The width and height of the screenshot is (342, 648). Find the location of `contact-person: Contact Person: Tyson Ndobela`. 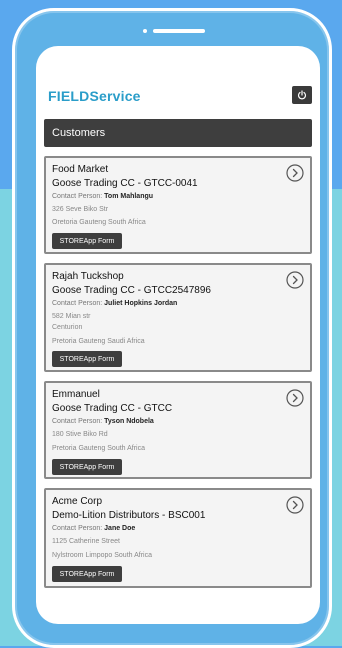

contact-person: Contact Person: Tyson Ndobela is located at coordinates (103, 421).